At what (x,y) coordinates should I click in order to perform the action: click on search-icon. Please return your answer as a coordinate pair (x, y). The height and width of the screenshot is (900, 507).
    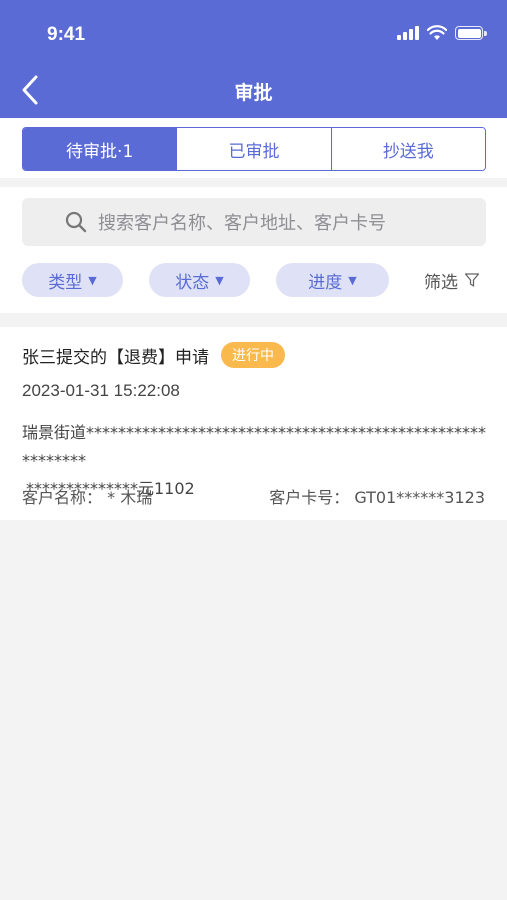
    Looking at the image, I should click on (76, 222).